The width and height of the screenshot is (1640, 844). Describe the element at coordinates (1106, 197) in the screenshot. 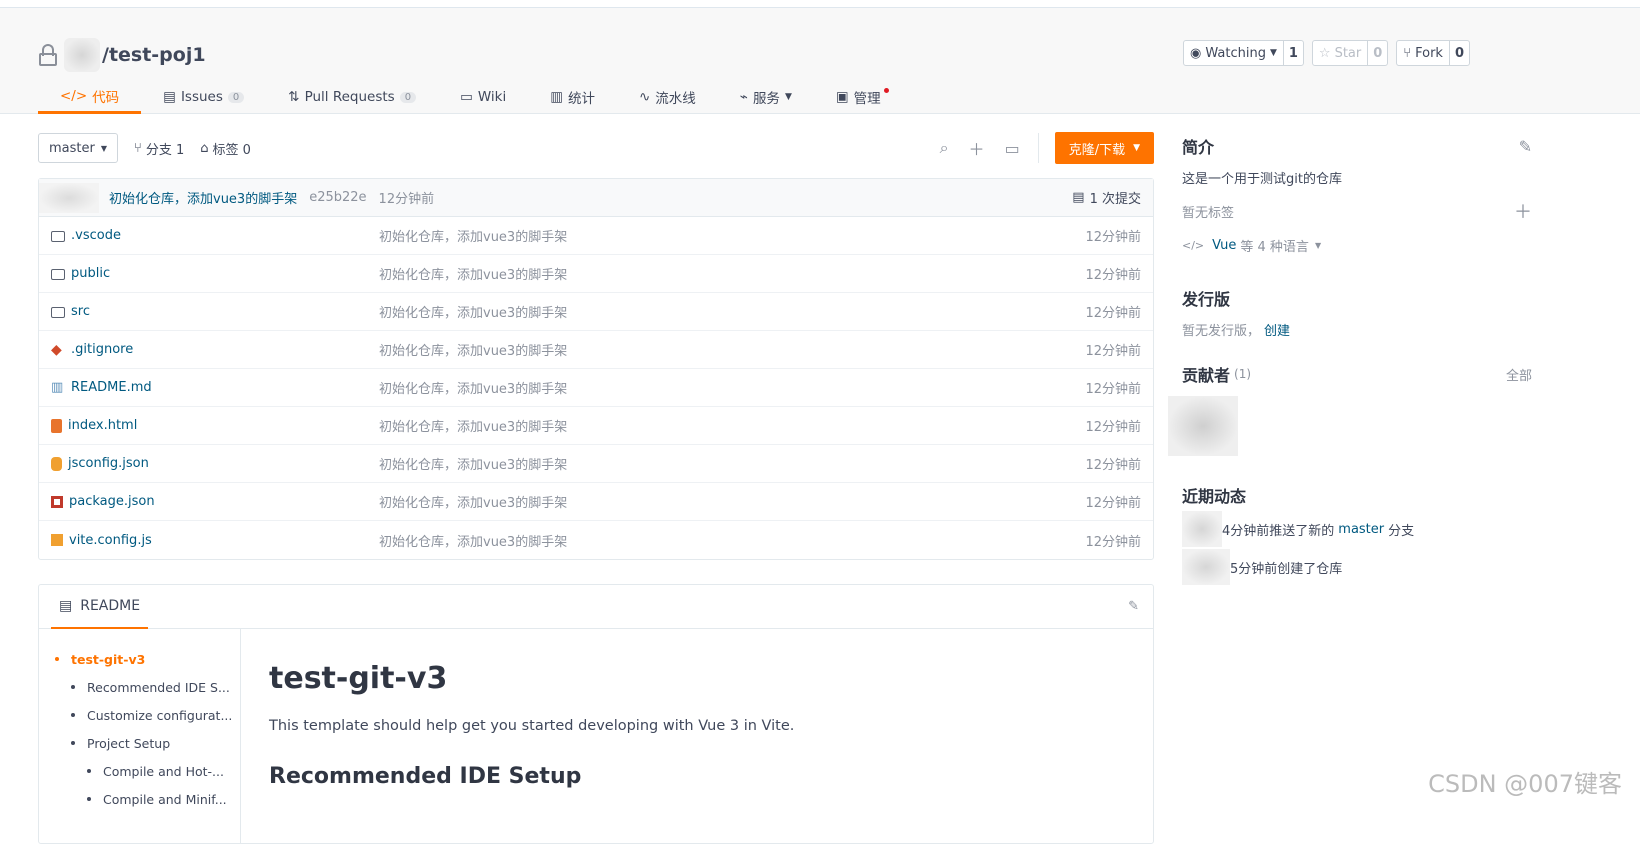

I see `commit-count-link: ▤1 次提交` at that location.